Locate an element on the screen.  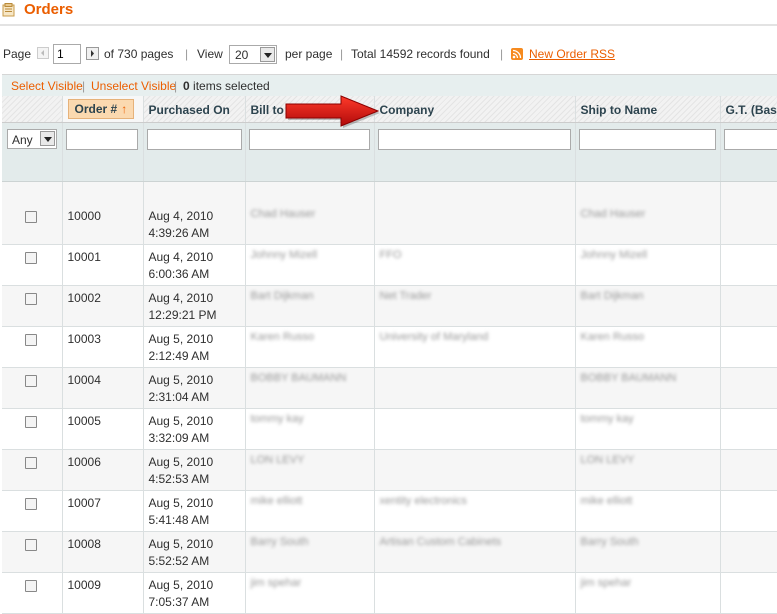
bill-to-cell: BOBBY BAUMANN is located at coordinates (309, 387).